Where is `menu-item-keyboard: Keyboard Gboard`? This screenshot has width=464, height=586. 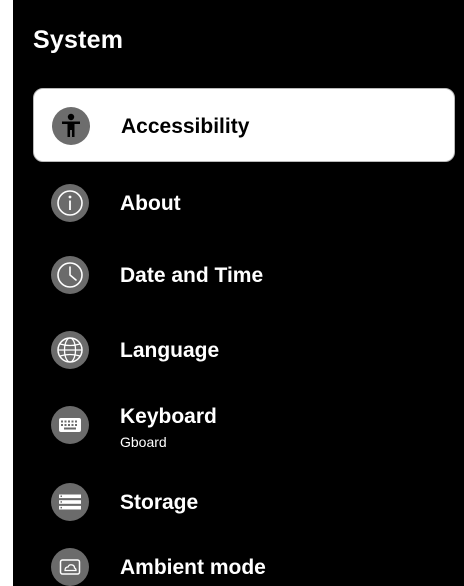
menu-item-keyboard: Keyboard Gboard is located at coordinates (244, 425).